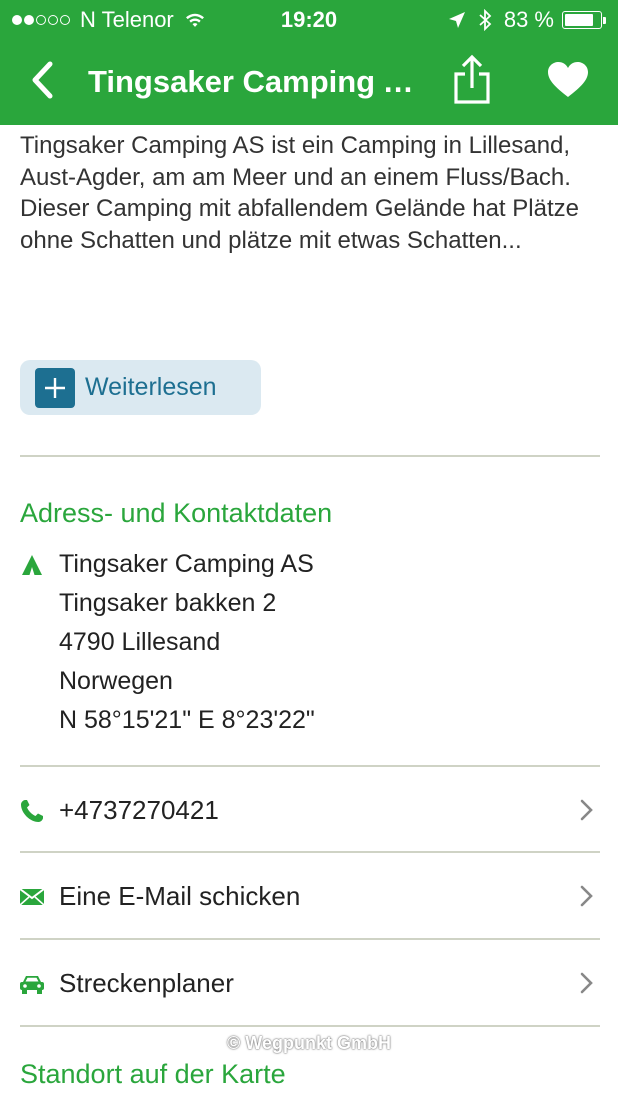 Image resolution: width=618 pixels, height=1100 pixels. What do you see at coordinates (32, 984) in the screenshot?
I see `car-icon` at bounding box center [32, 984].